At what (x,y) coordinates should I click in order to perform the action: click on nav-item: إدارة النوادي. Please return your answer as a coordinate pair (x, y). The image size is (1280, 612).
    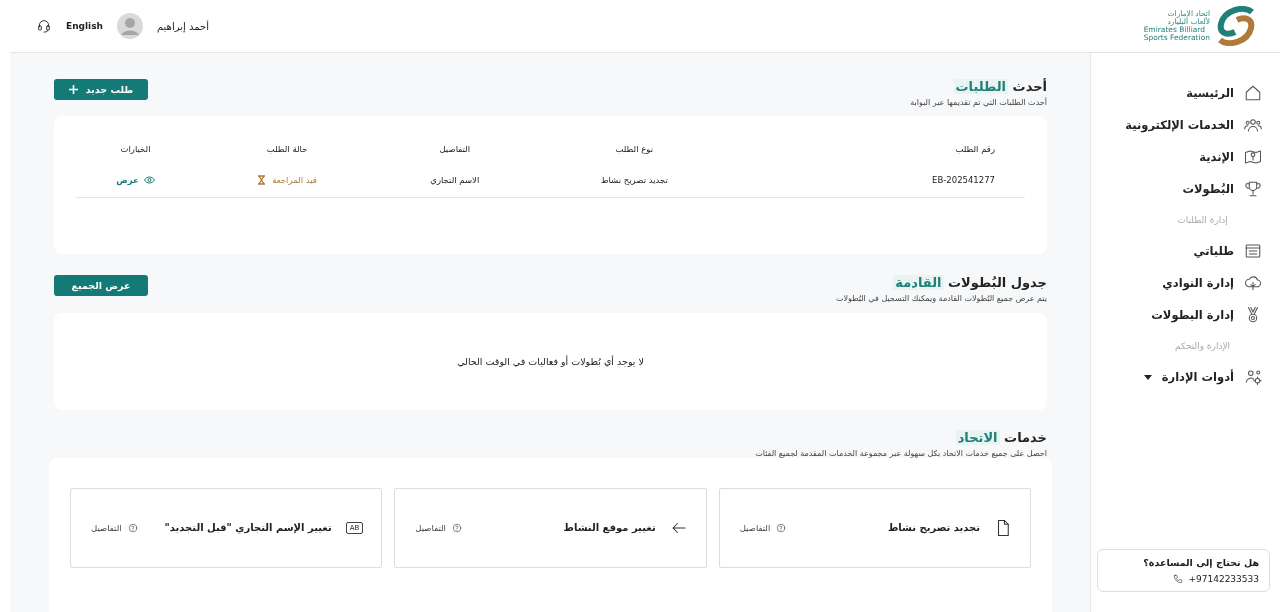
    Looking at the image, I should click on (1212, 283).